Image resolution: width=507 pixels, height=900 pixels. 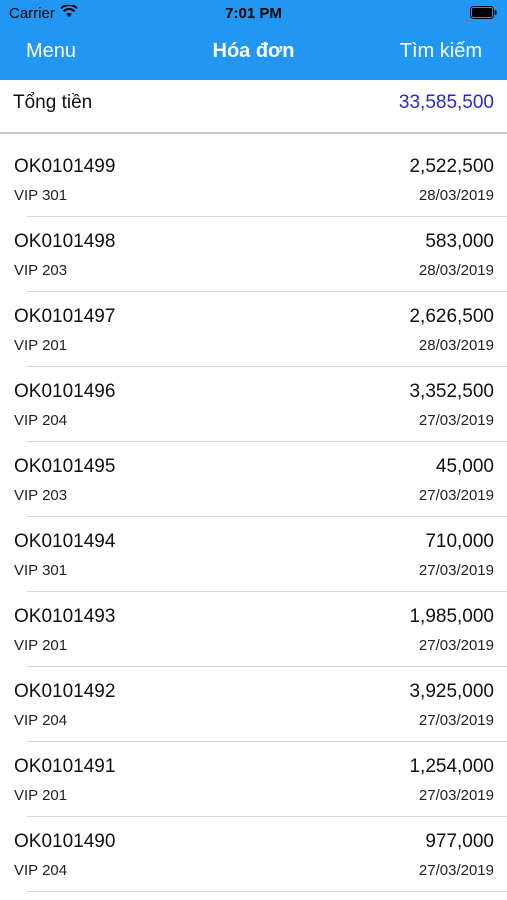 What do you see at coordinates (253, 404) in the screenshot?
I see `invoice-row: OK0101496 VIP 204 3,352,500 27/03/2019` at bounding box center [253, 404].